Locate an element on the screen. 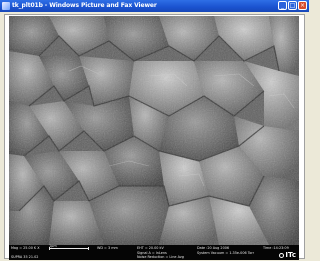 Image resolution: width=320 pixels, height=261 pixels. logo-icon is located at coordinates (282, 255).